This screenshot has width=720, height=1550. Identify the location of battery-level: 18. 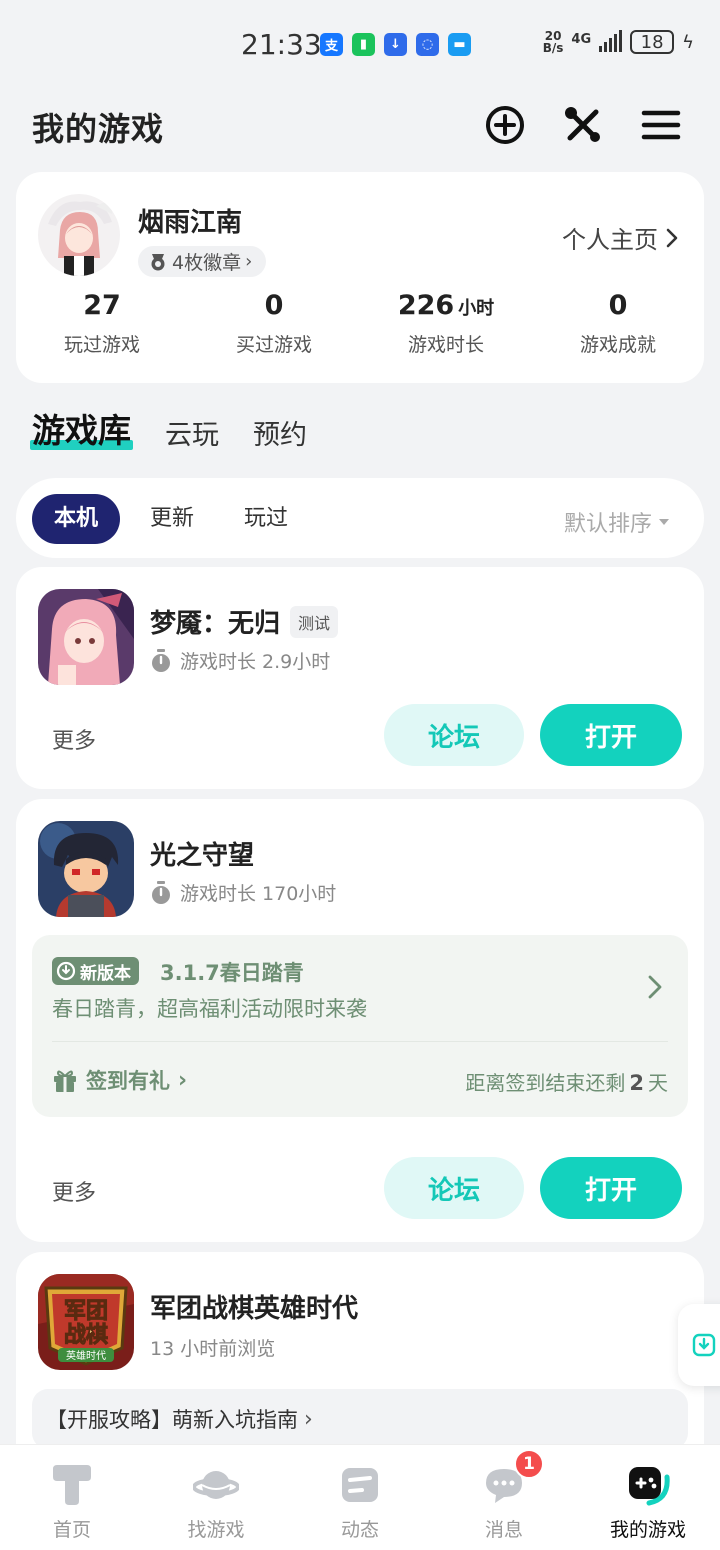
(652, 42).